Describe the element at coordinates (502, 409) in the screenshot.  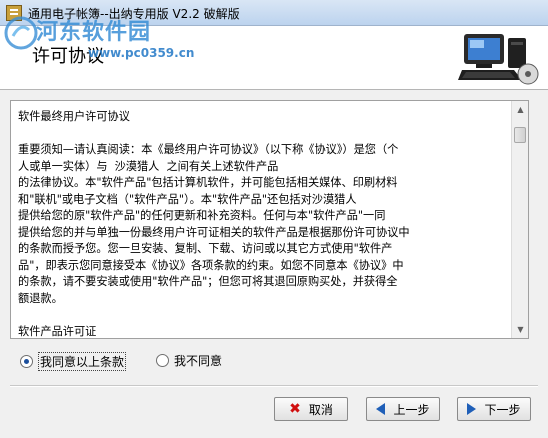
I see `next-label: 下一步` at that location.